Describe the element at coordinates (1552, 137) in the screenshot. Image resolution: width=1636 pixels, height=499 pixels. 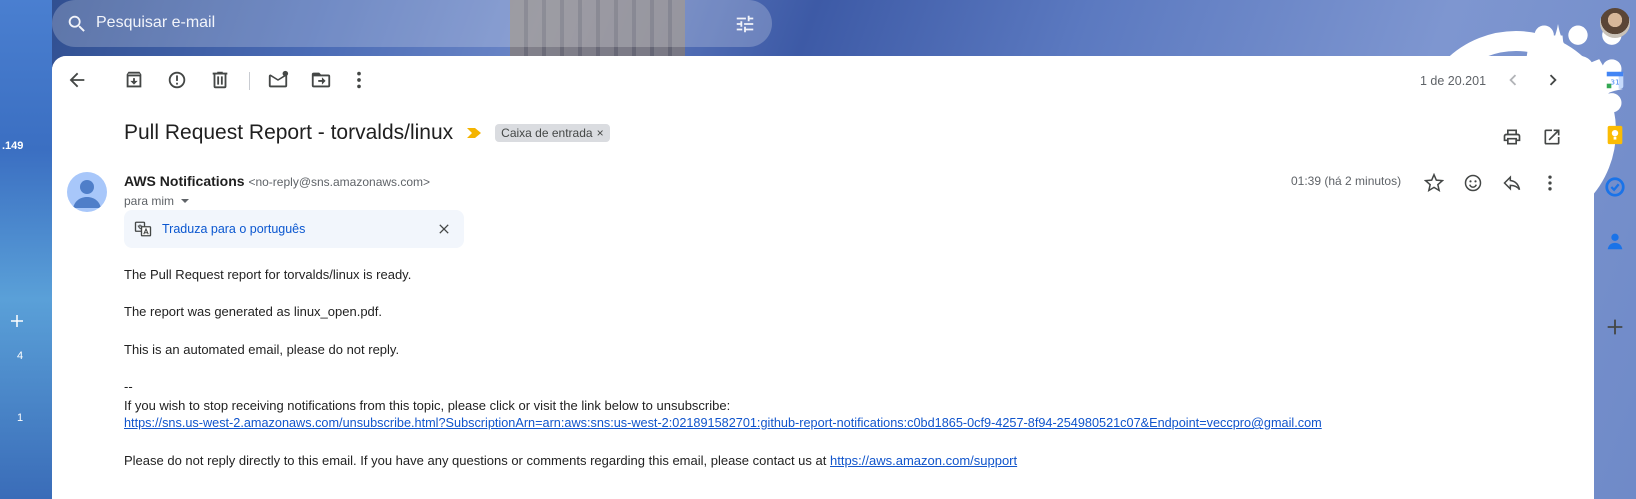
I see `open-new-window-icon` at that location.